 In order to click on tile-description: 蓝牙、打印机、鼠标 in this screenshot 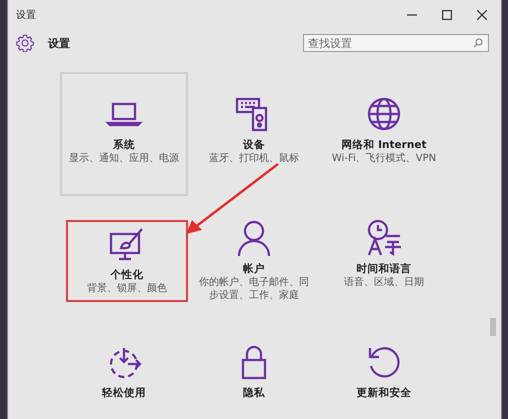, I will do `click(254, 158)`.